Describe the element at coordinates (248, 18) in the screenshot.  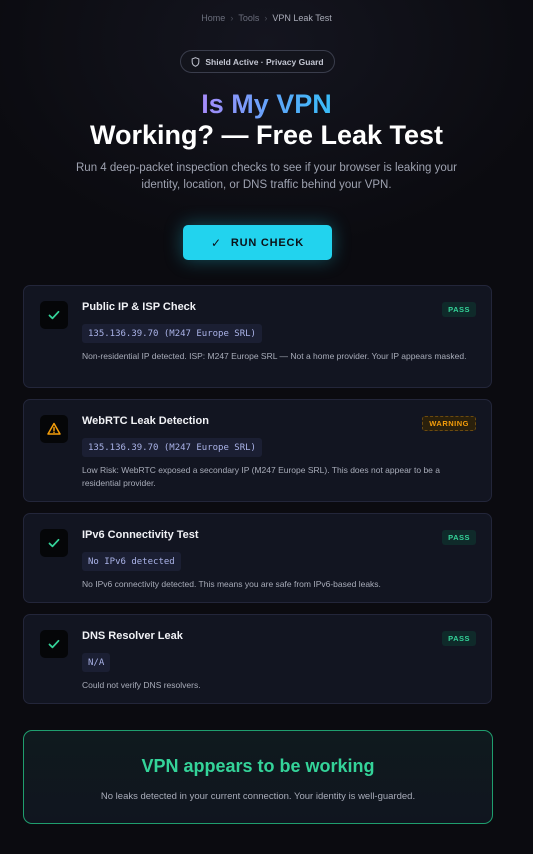
I see `breadcrumb-tools: Tools` at that location.